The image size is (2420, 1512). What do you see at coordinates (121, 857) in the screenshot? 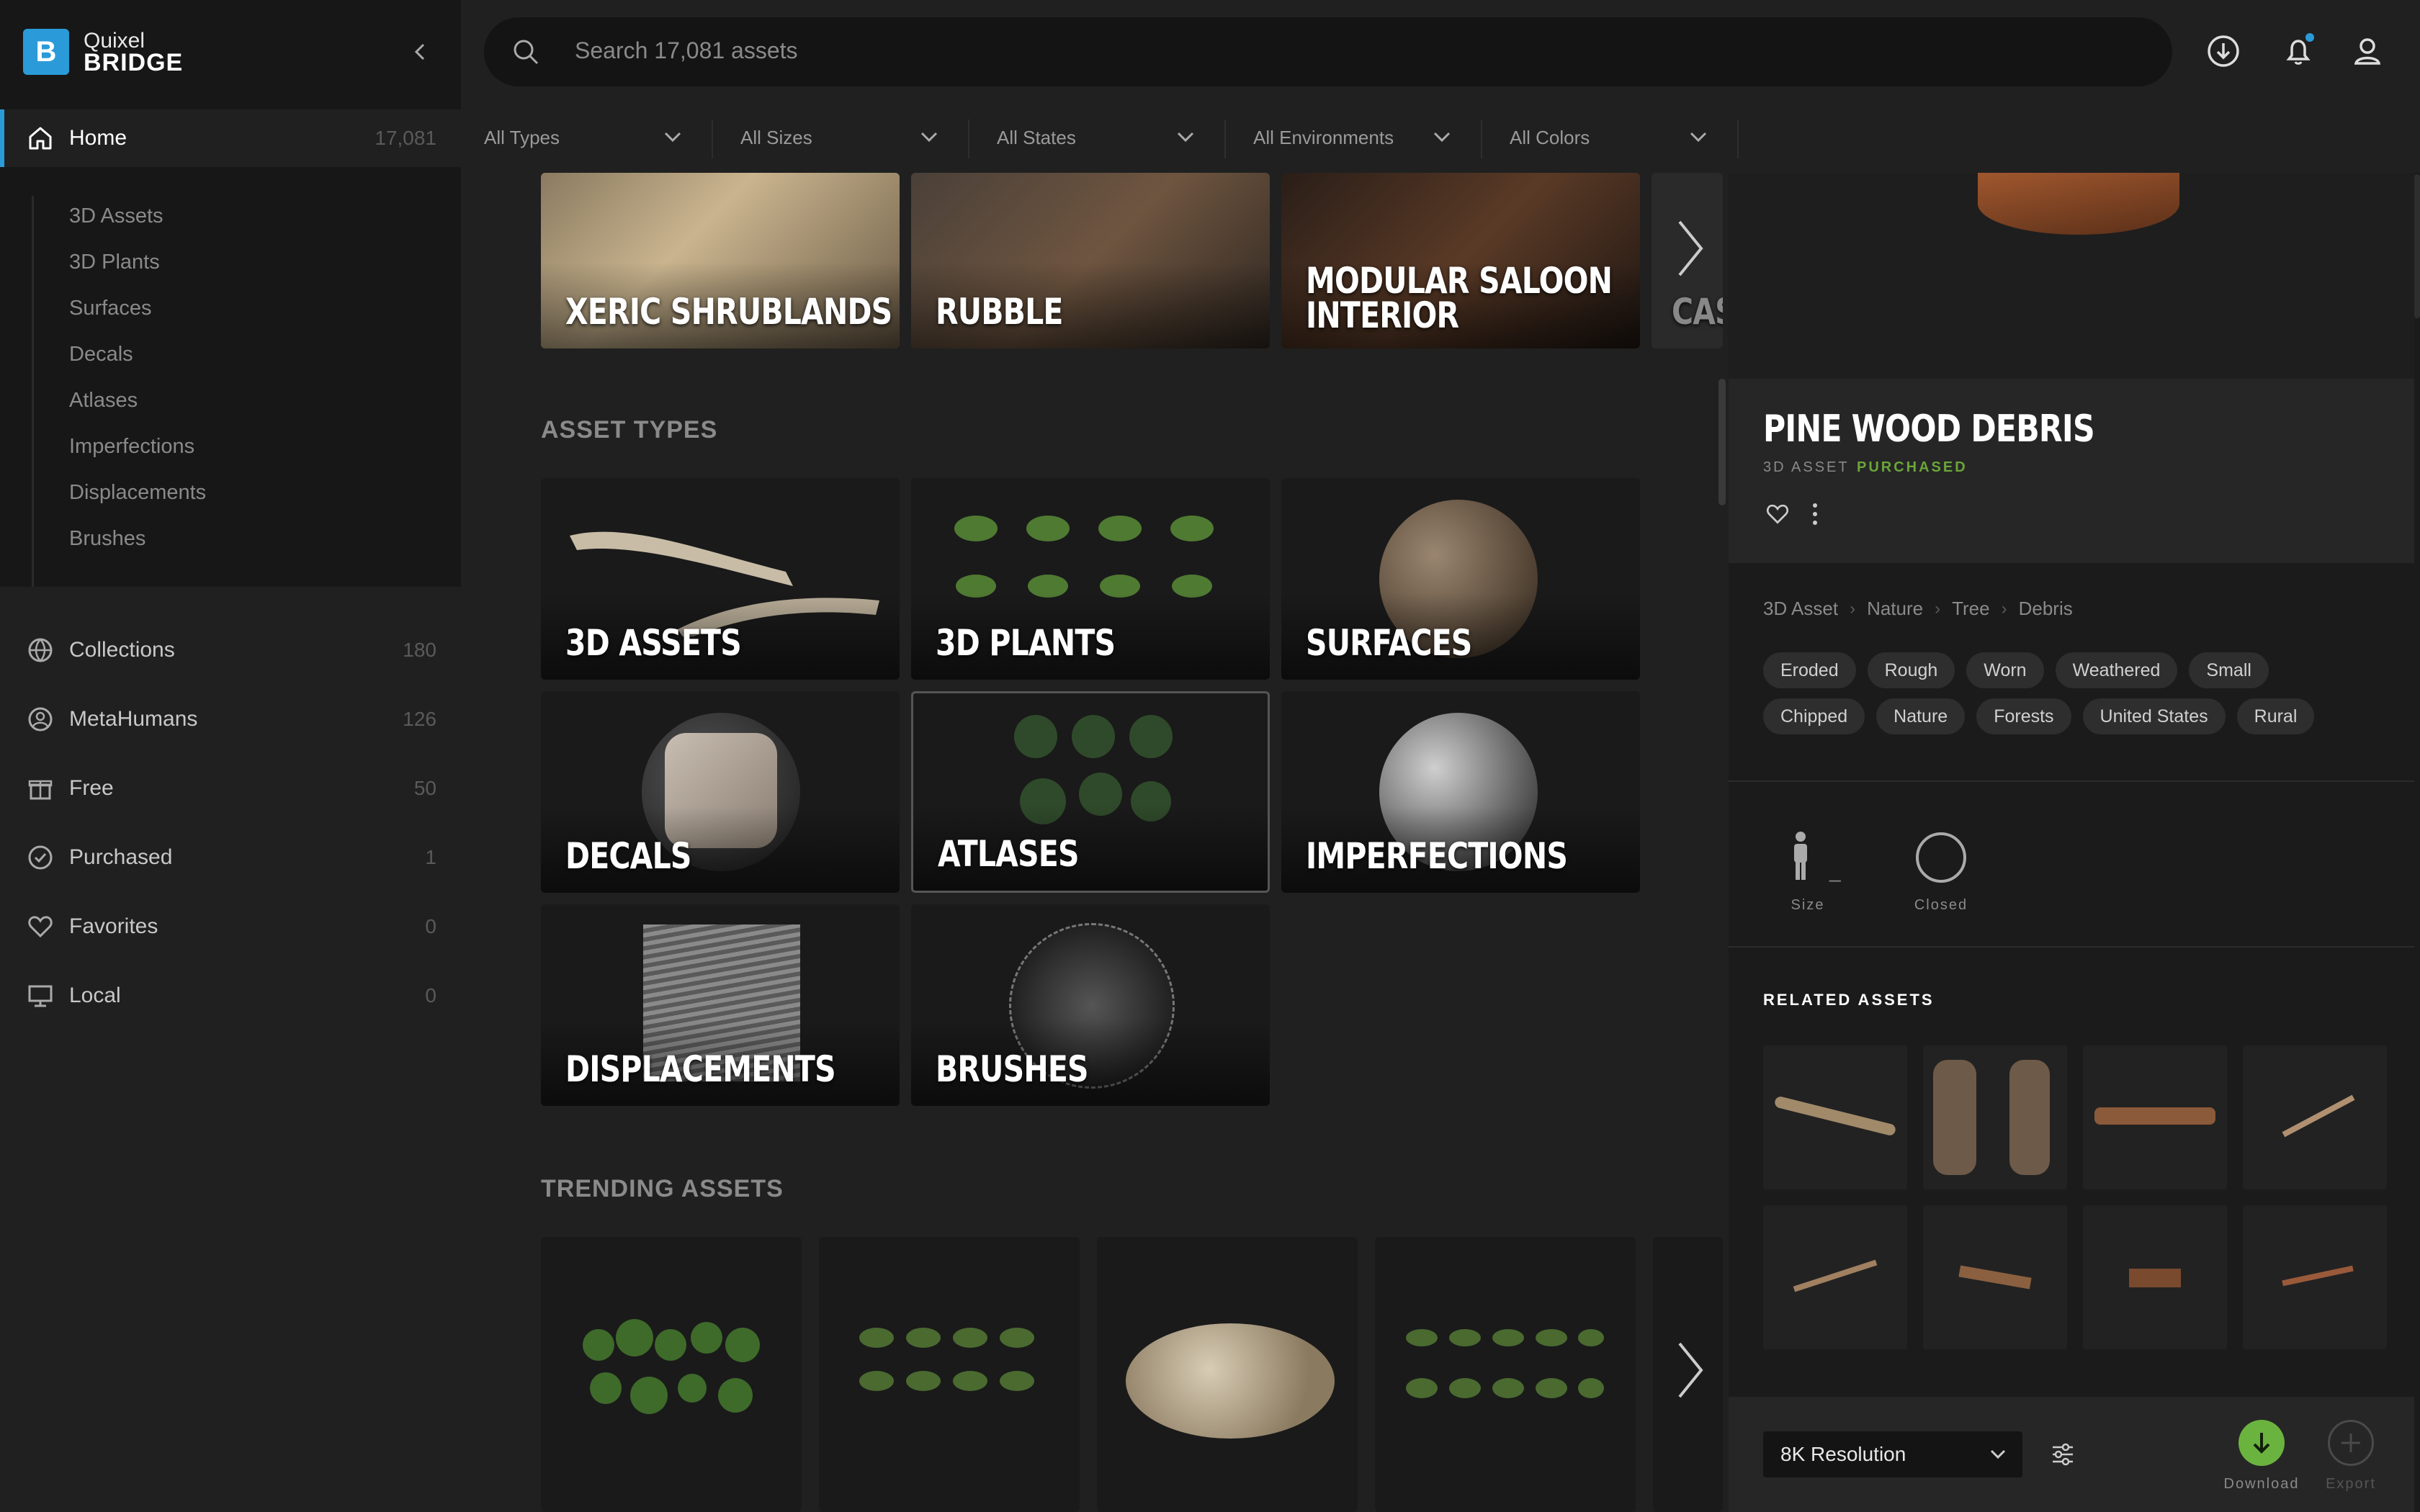
I see `sidebar-item-label: Purchased` at bounding box center [121, 857].